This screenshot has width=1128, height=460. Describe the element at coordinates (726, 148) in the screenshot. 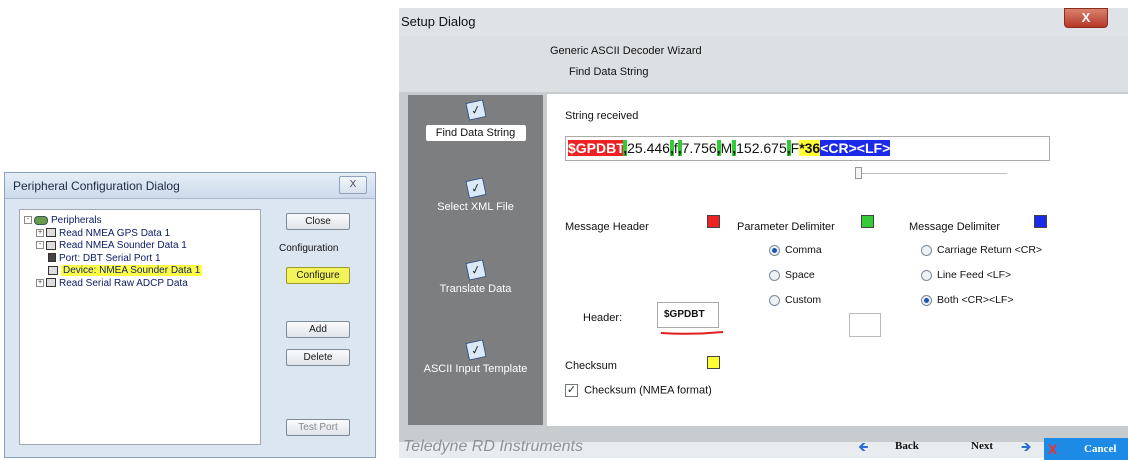

I see `string-segment-plain: M` at that location.